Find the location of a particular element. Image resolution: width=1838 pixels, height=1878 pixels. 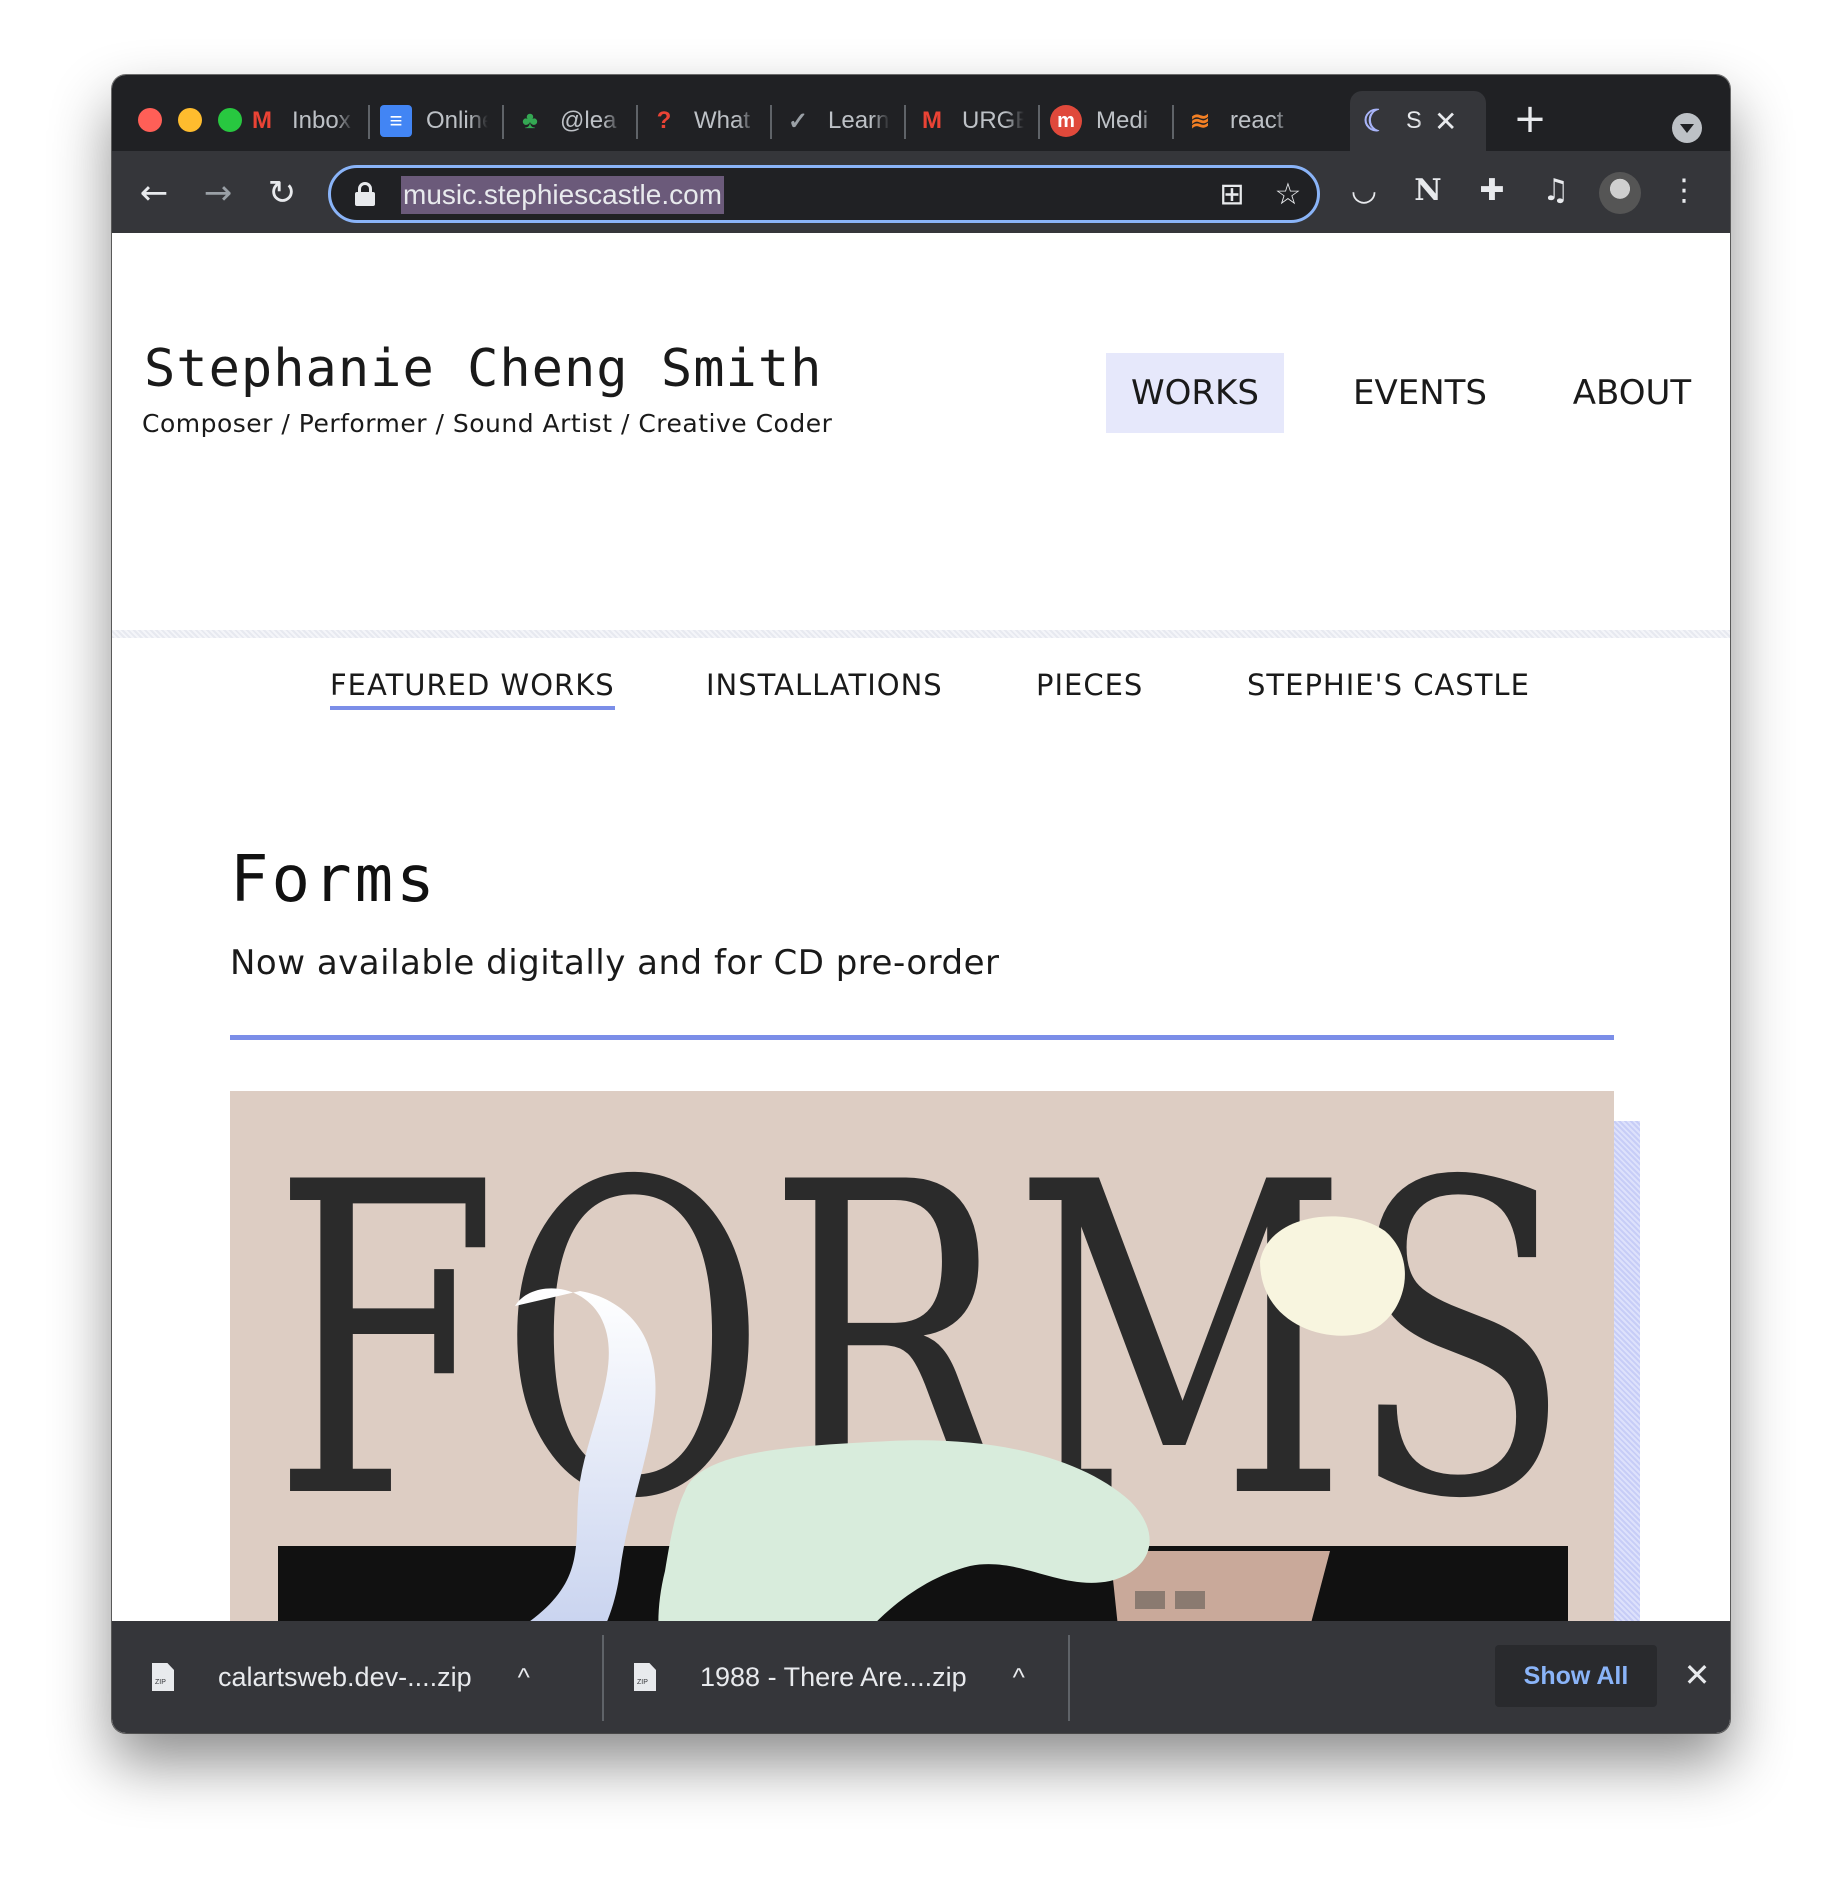

tab-label: react is located at coordinates (1257, 120).